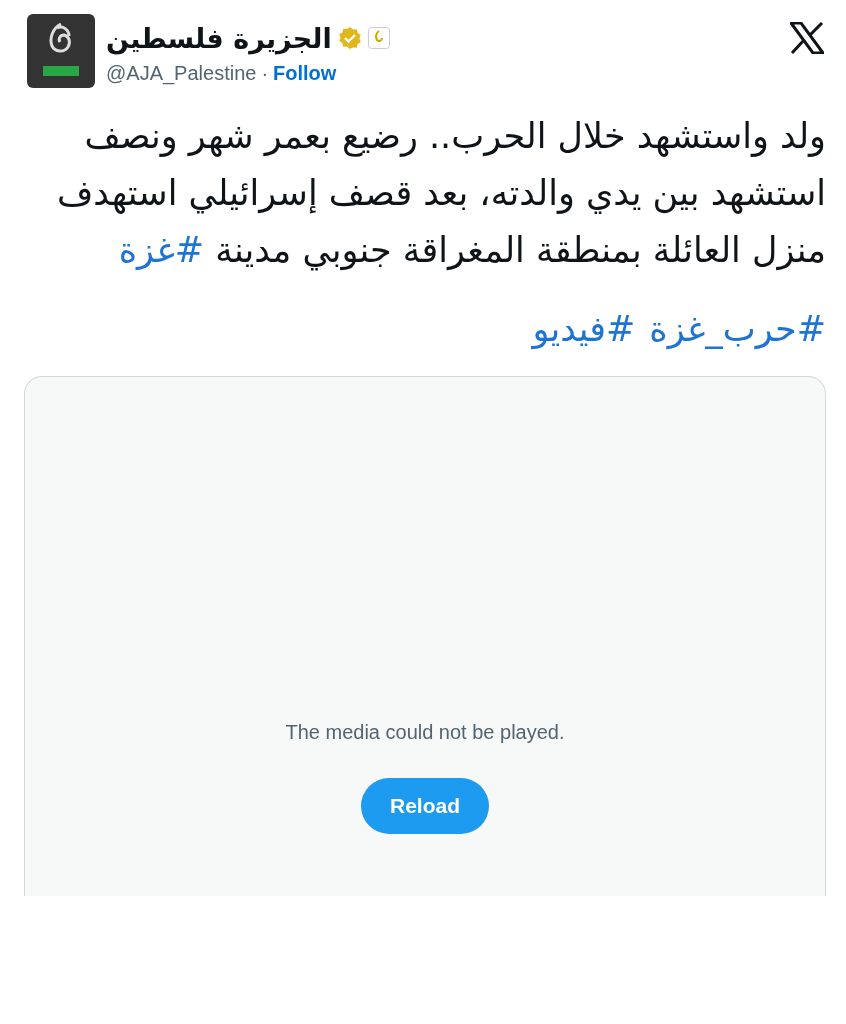 Image resolution: width=846 pixels, height=1024 pixels. I want to click on hashtag-link: #حرب_غزة, so click(737, 329).